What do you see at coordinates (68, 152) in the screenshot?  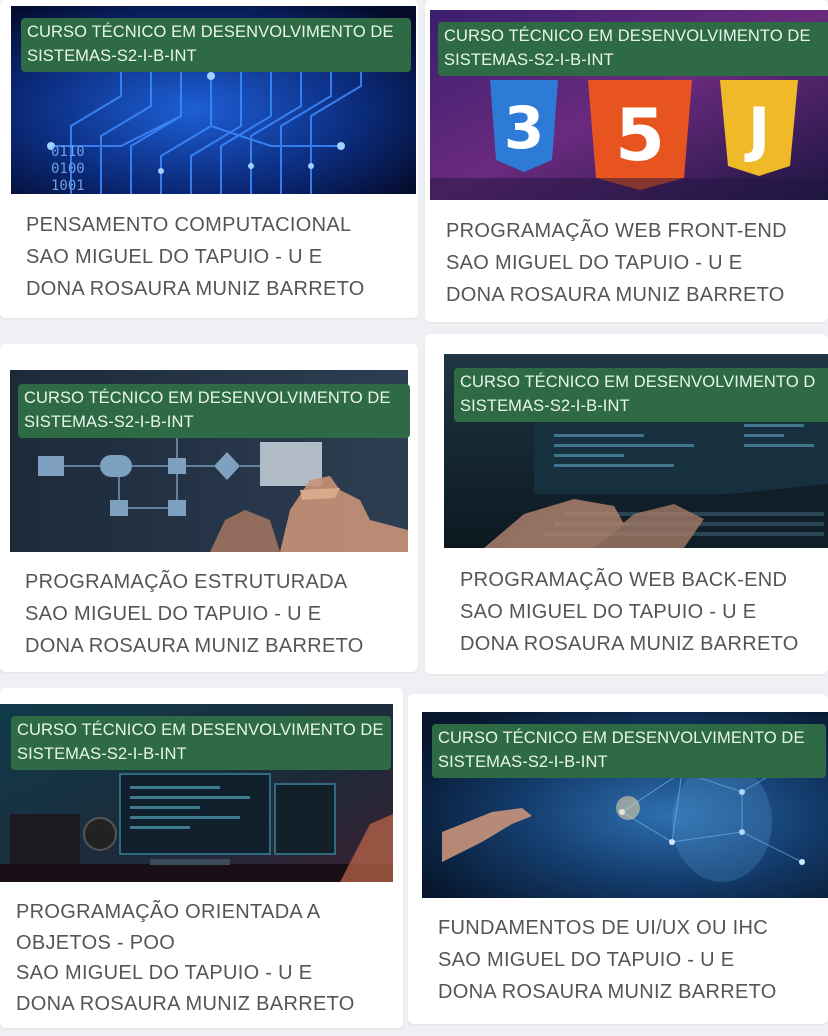 I see `binary-text: 0110` at bounding box center [68, 152].